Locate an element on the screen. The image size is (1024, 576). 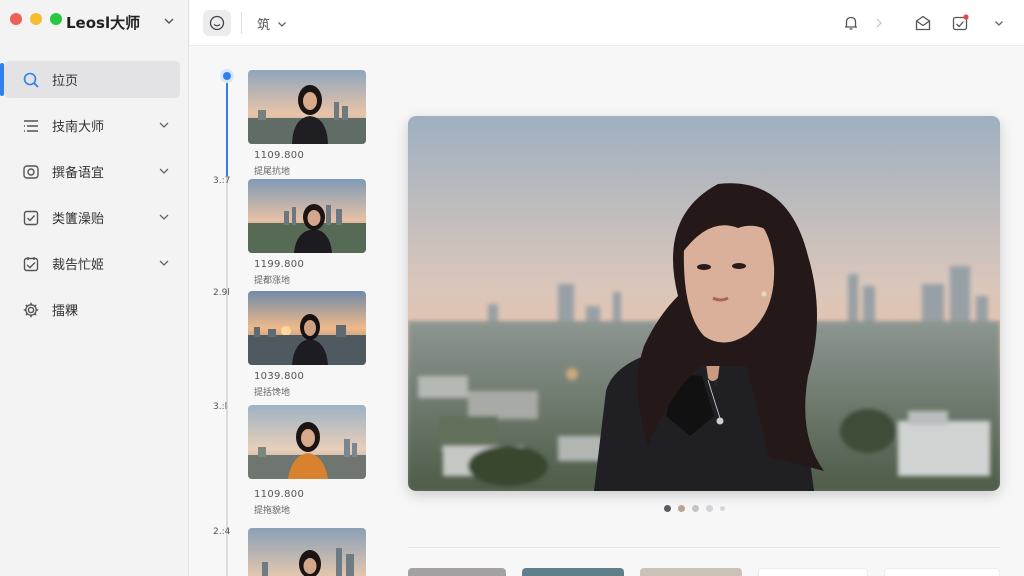
window-controls is located at coordinates (36, 19).